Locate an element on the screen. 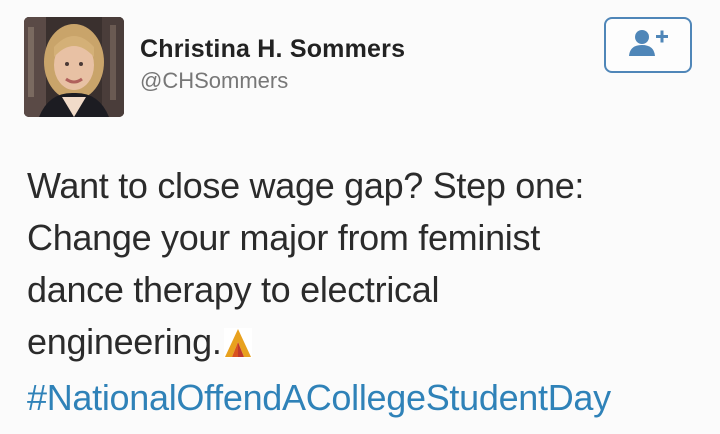 The height and width of the screenshot is (434, 720). tweet-line: Want to close wage gap? Step one: is located at coordinates (306, 185).